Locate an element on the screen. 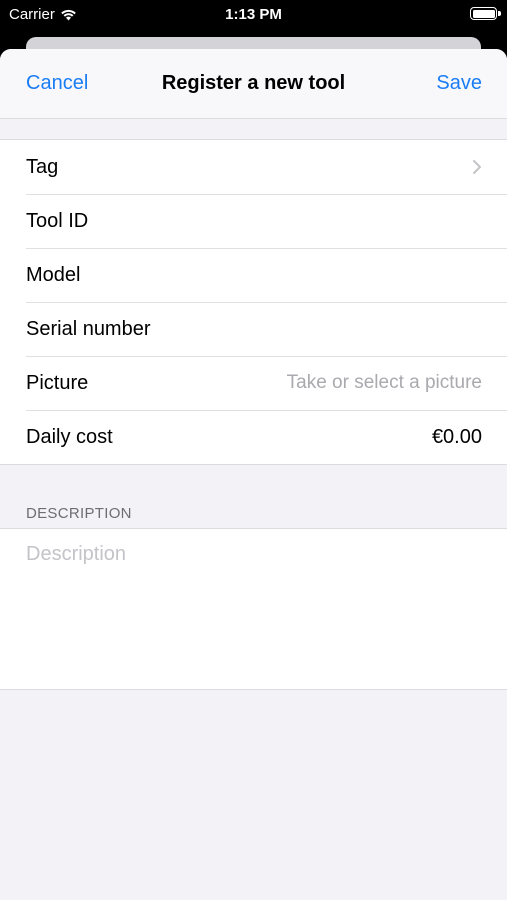  tag-row: Tag is located at coordinates (253, 167).